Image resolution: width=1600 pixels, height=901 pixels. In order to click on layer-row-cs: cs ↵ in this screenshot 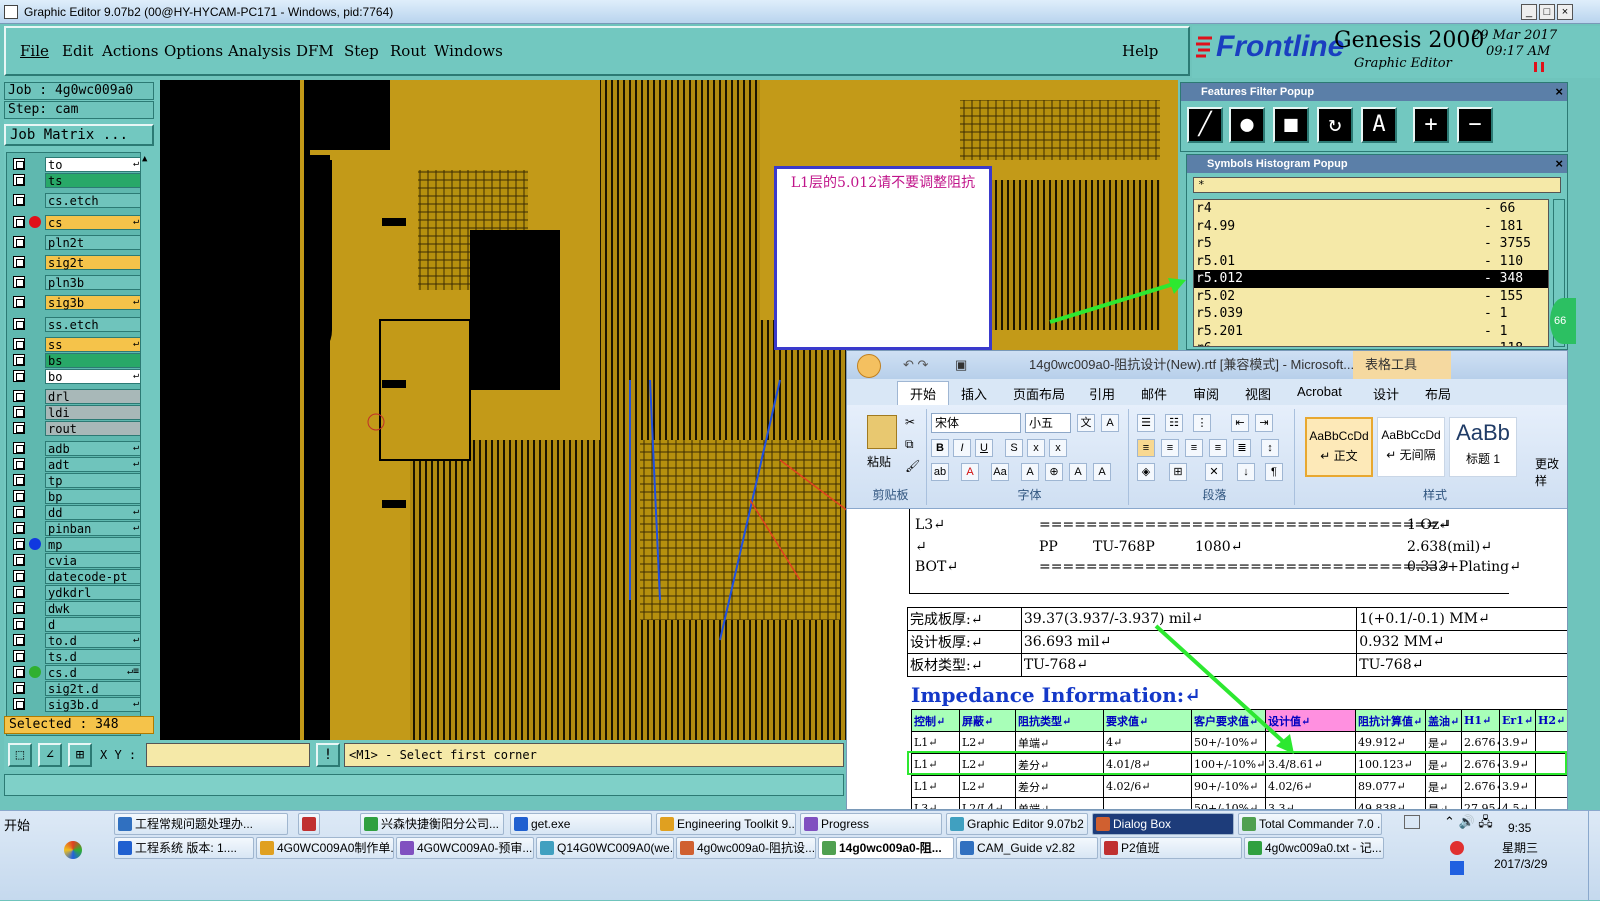, I will do `click(76, 222)`.